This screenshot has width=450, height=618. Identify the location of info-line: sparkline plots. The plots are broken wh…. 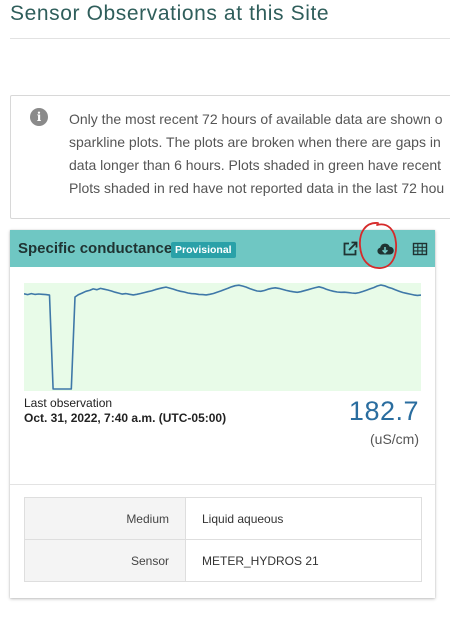
(255, 142).